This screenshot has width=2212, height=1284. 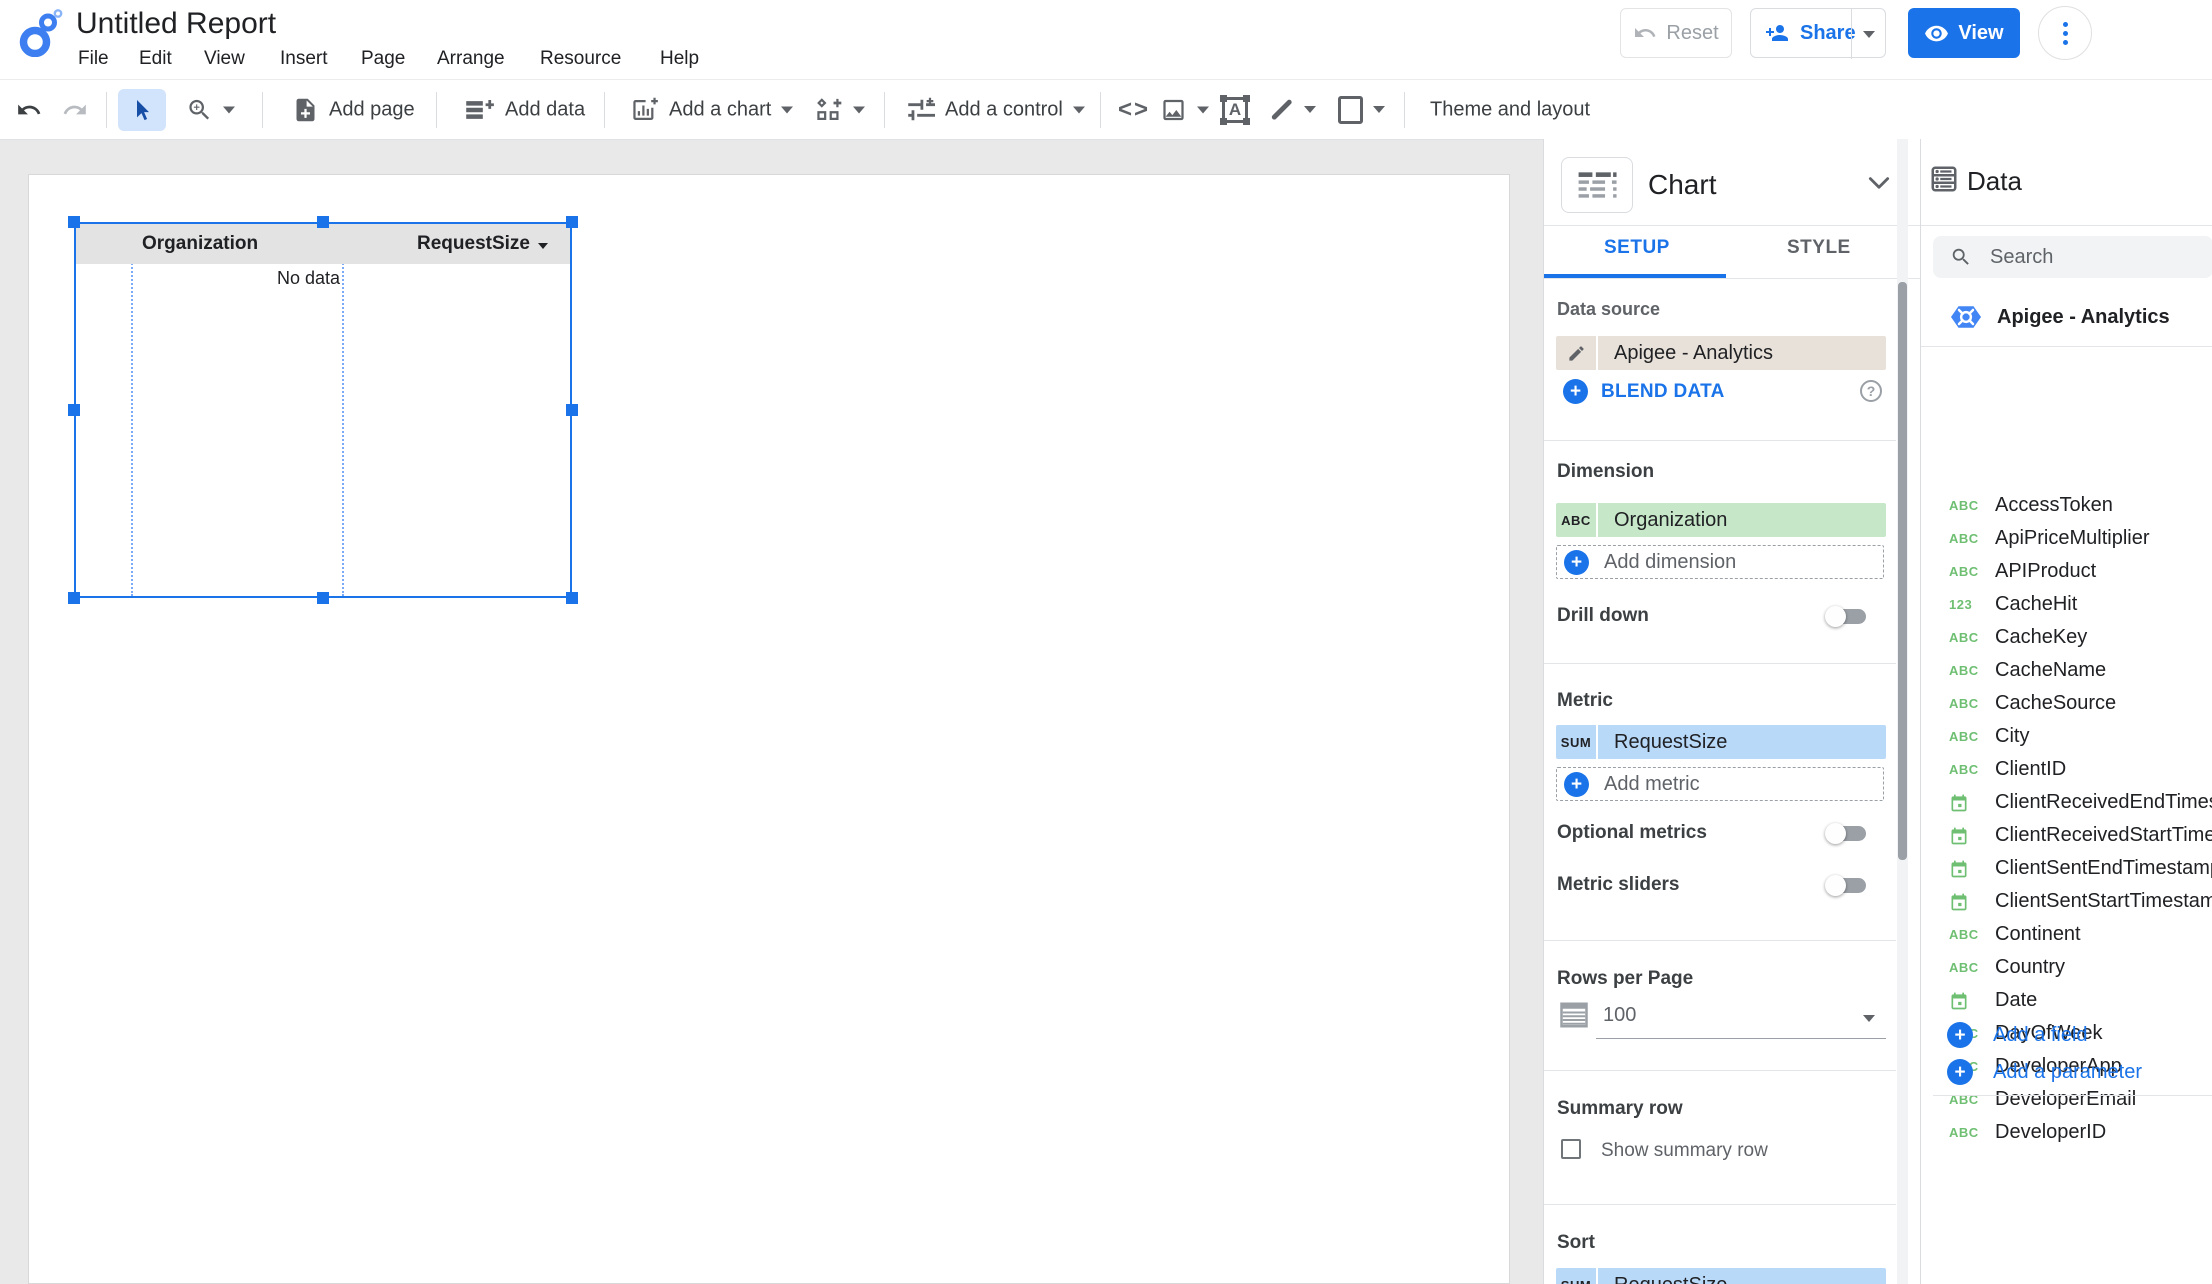 I want to click on rows-per-page-underline, so click(x=1741, y=1038).